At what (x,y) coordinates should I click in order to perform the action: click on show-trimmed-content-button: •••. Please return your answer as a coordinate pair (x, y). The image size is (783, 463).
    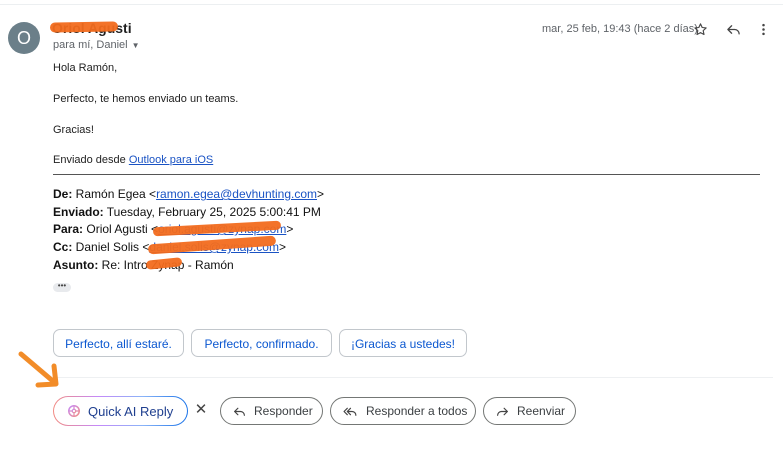
    Looking at the image, I should click on (62, 287).